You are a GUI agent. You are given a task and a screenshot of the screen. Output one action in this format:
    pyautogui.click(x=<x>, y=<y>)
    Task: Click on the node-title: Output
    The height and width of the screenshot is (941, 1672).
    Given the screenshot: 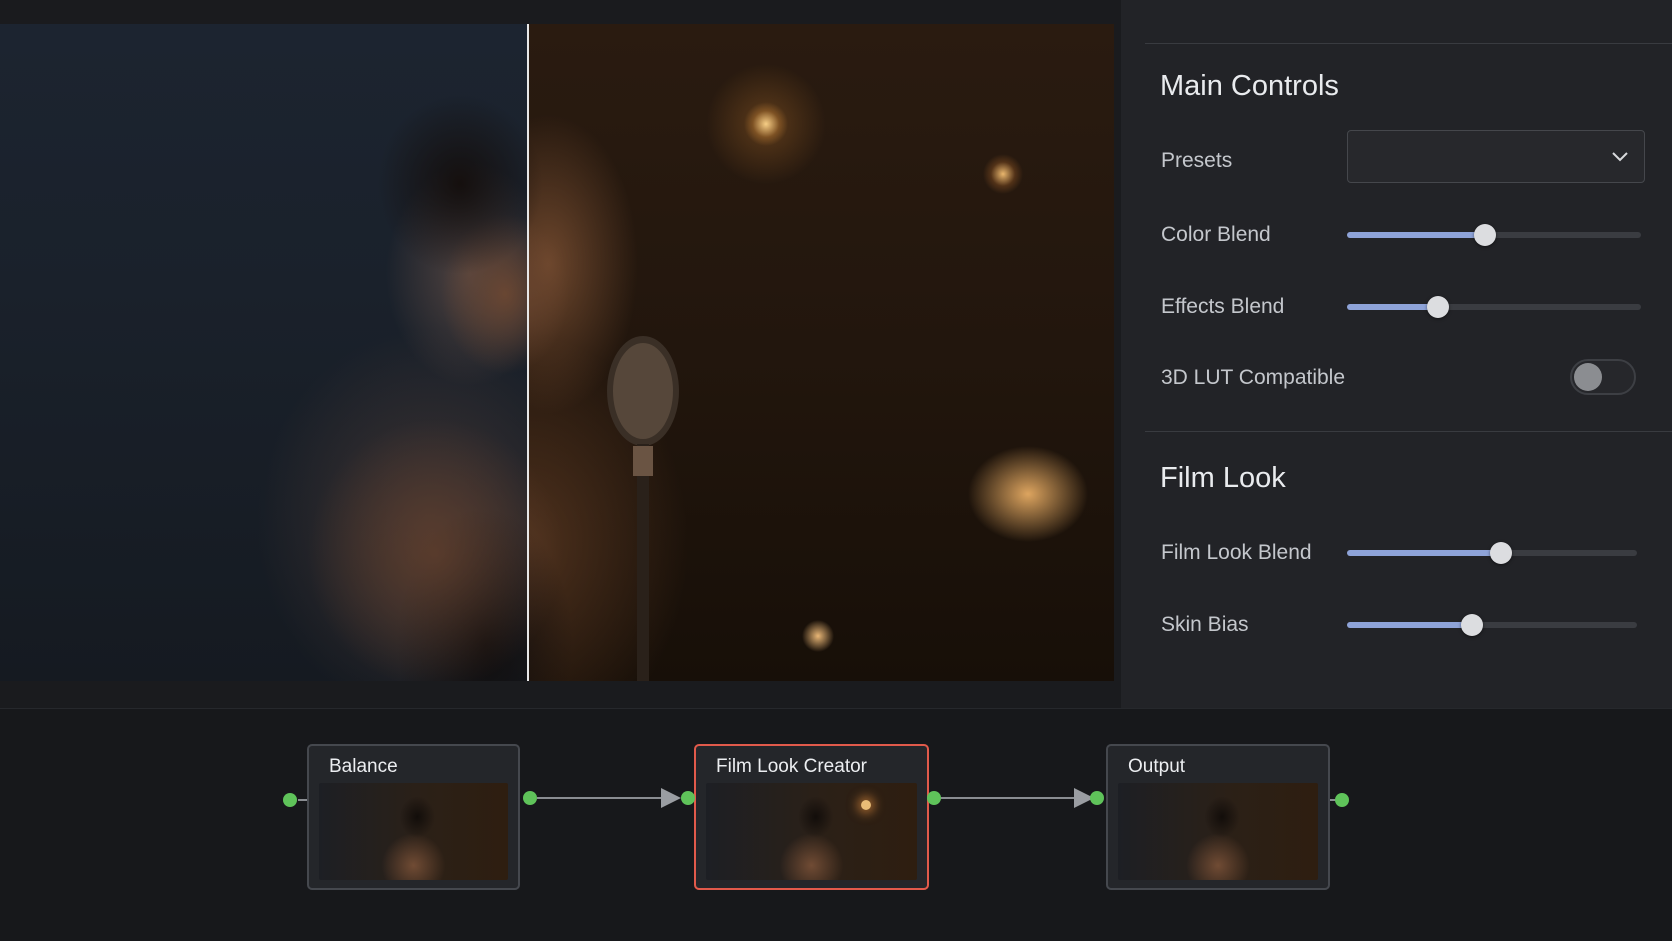 What is the action you would take?
    pyautogui.click(x=1157, y=766)
    